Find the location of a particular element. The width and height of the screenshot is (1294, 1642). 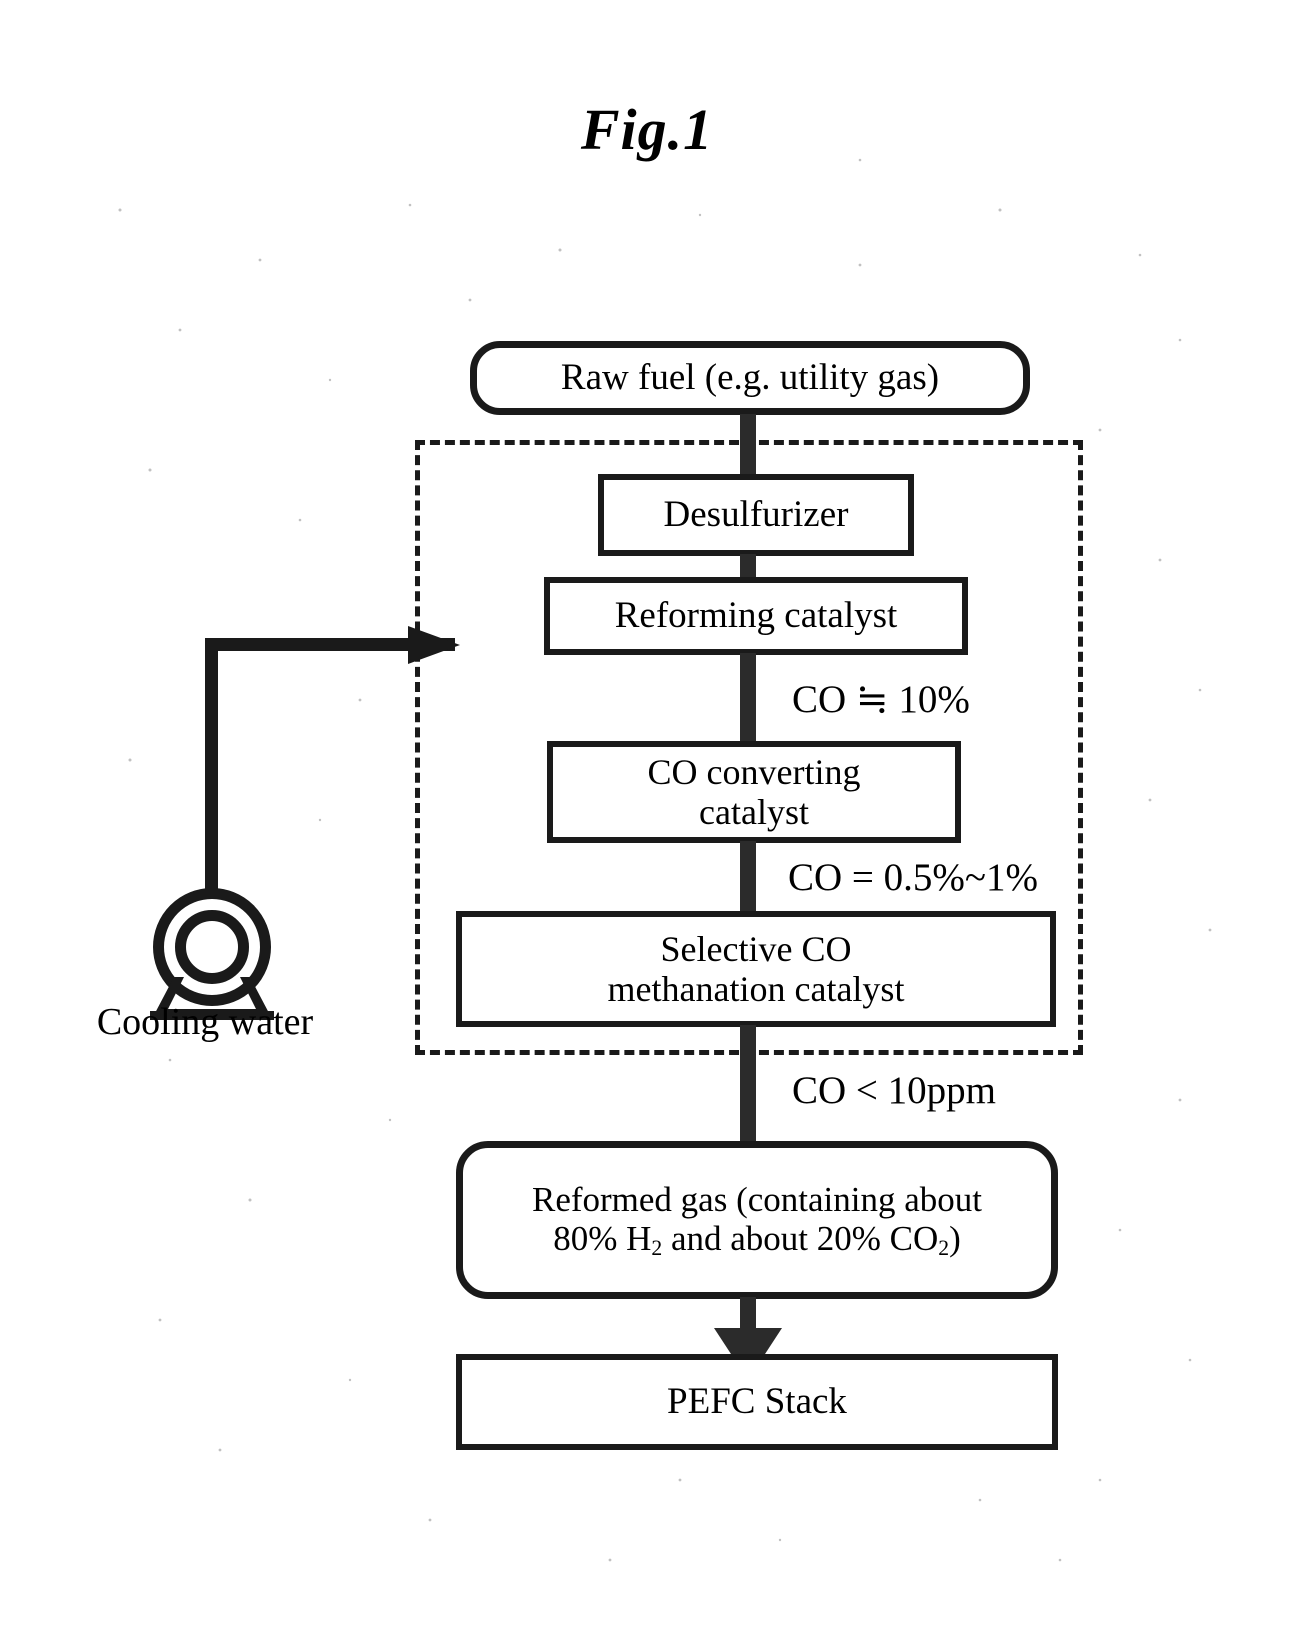

selective-co-methanation-catalyst-box: Selective CO methanation catalyst is located at coordinates (756, 969).